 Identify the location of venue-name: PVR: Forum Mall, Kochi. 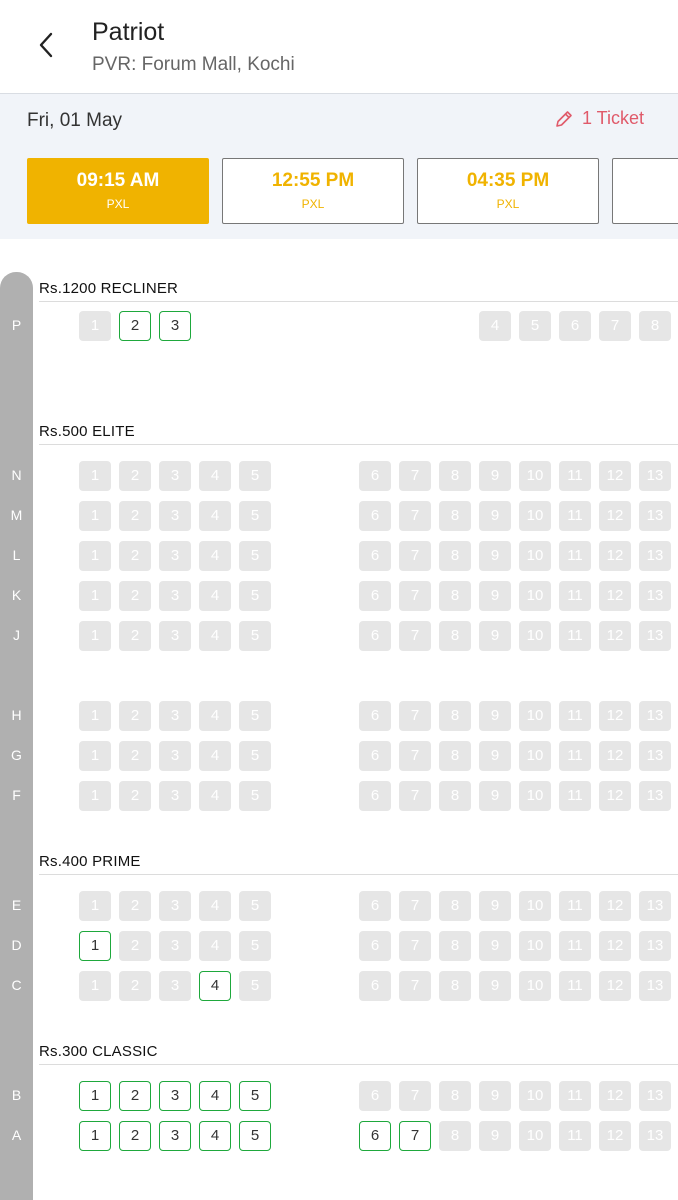
(193, 64).